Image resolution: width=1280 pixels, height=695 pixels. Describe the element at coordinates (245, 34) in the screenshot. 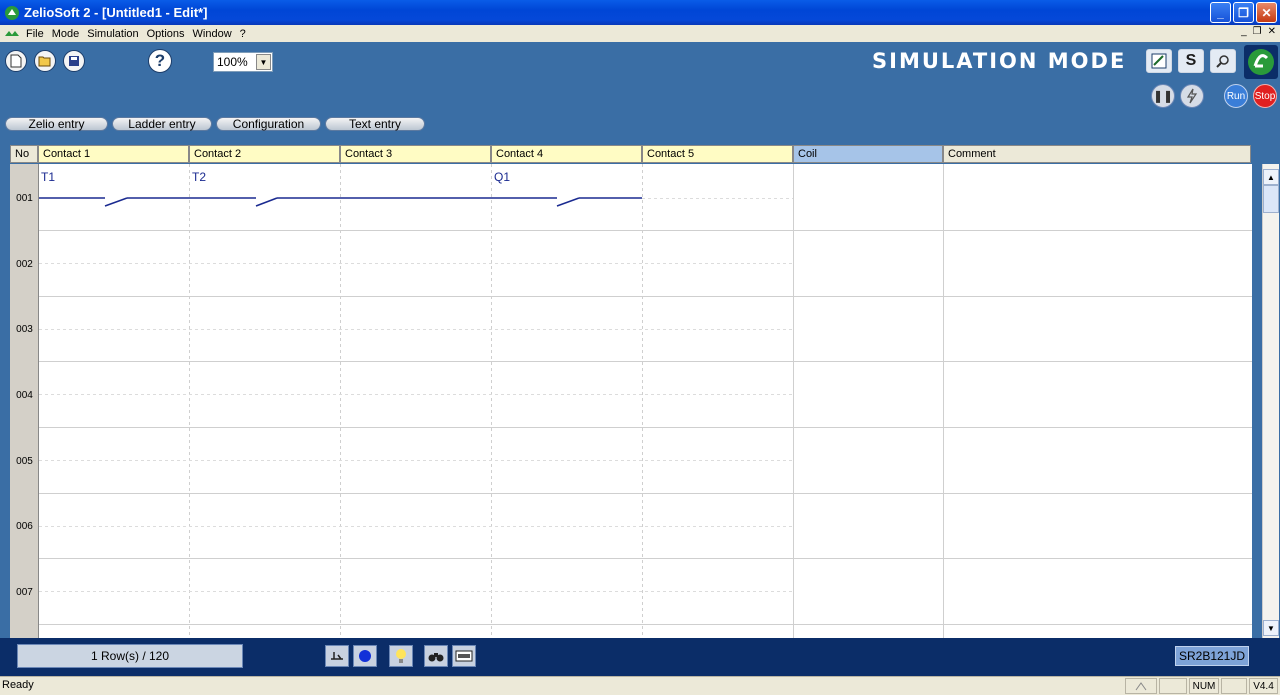

I see `menu-help: ?` at that location.